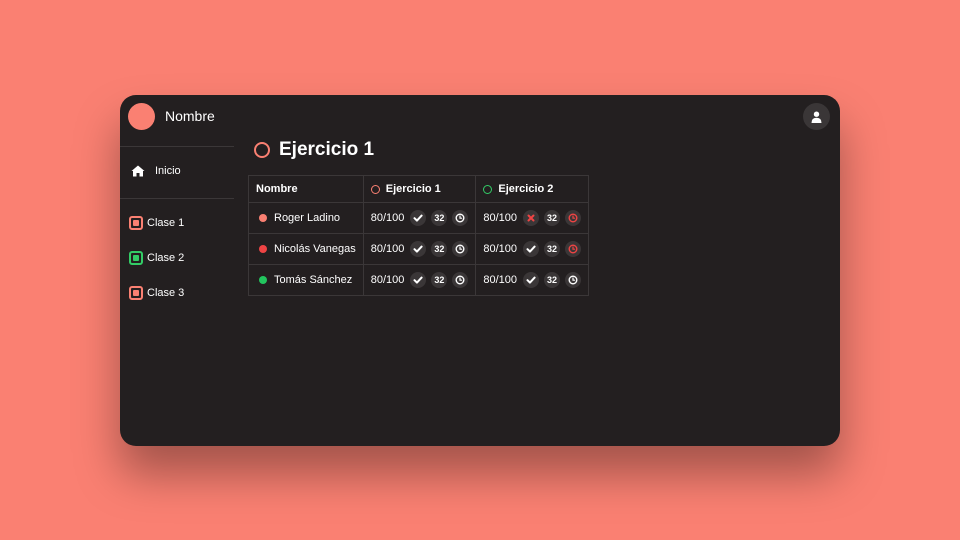 This screenshot has width=960, height=540. Describe the element at coordinates (166, 258) in the screenshot. I see `sidebar-item-label: Clase 2` at that location.